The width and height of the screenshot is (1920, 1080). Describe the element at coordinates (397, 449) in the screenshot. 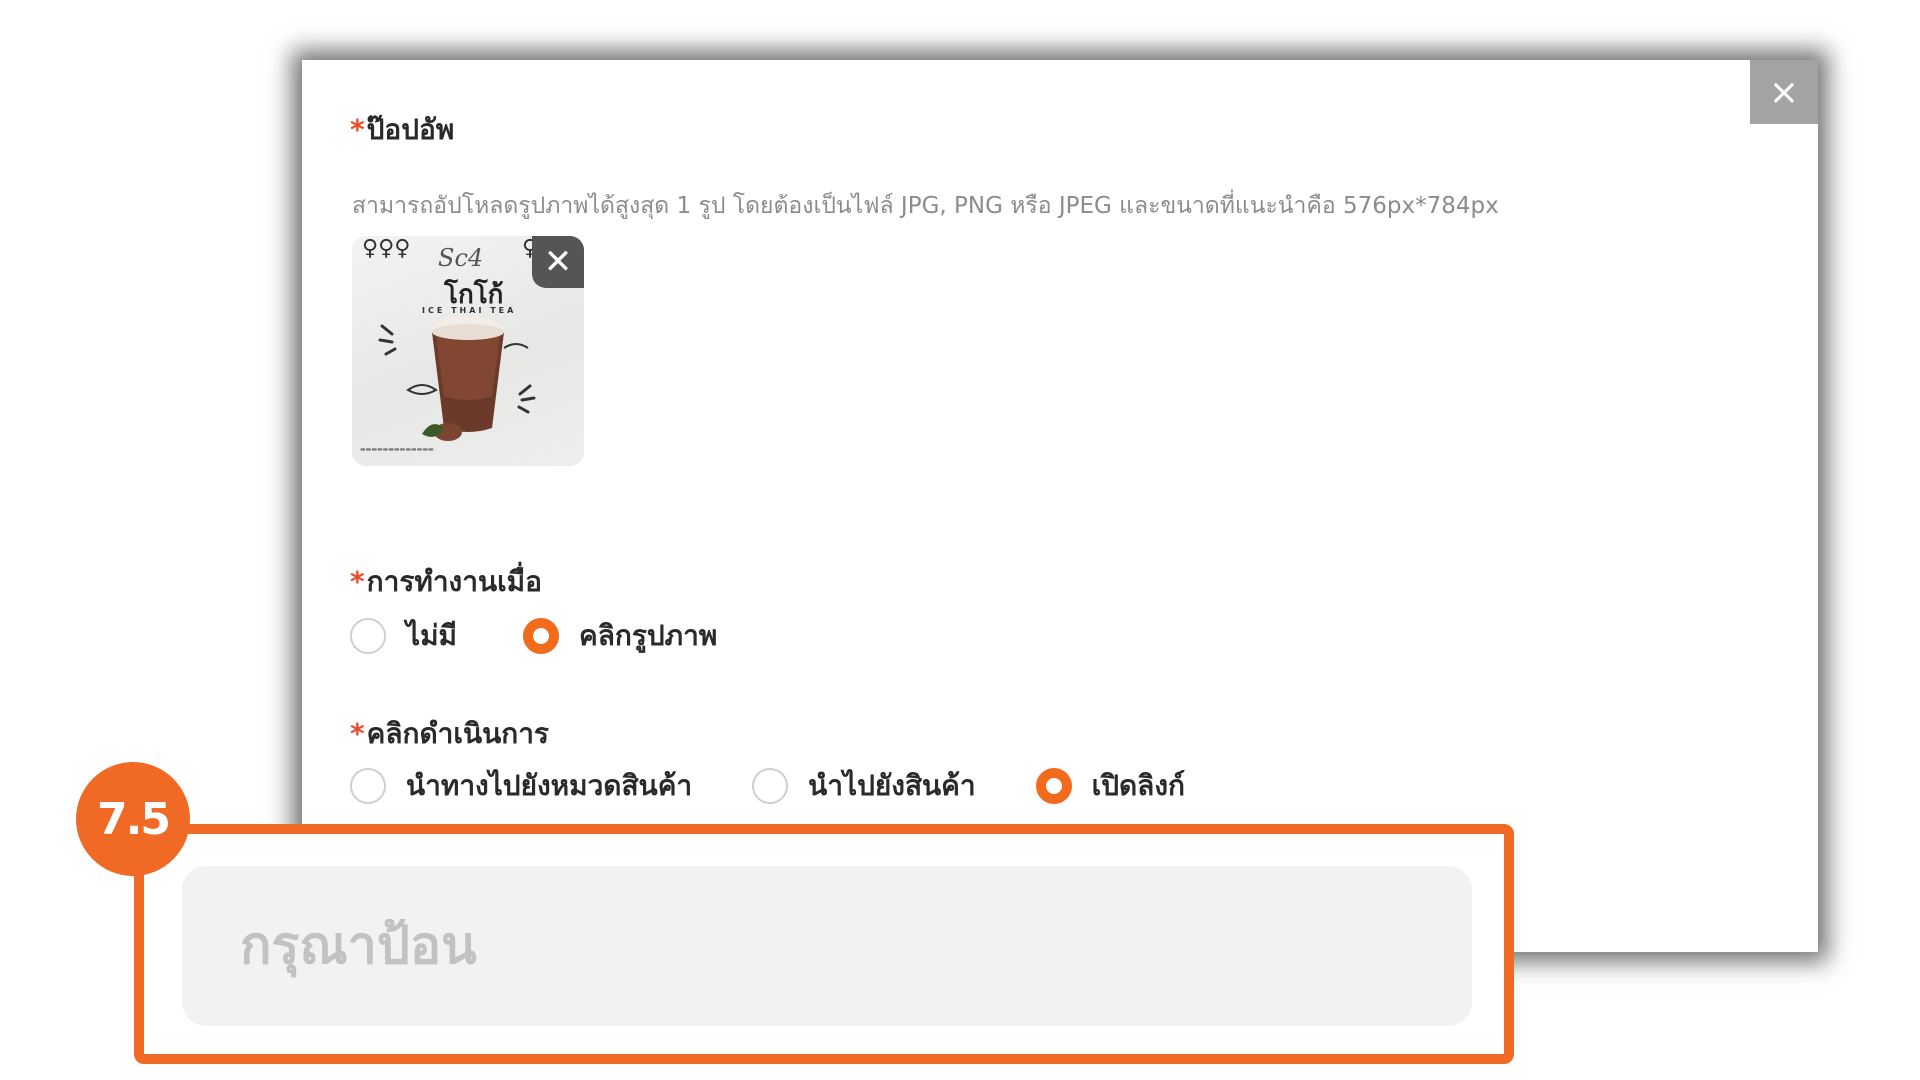

I see `thumbnail-footer: ▬▬▬▬▬▬▬▬▬▬▬▬▬` at that location.